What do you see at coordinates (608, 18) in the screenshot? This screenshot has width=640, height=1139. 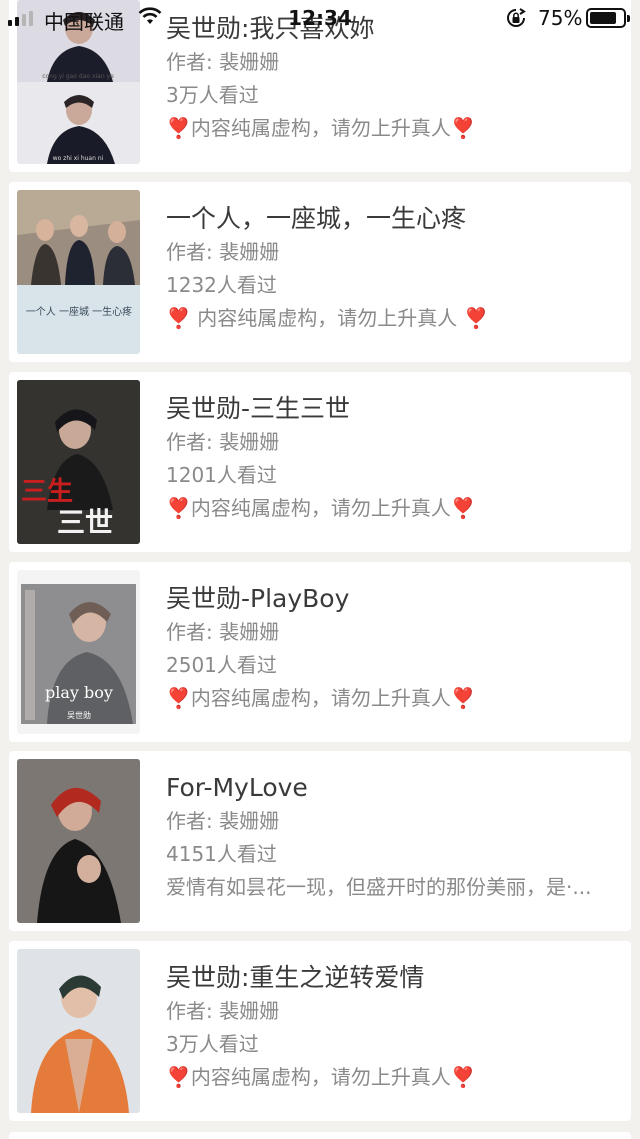 I see `battery-icon` at bounding box center [608, 18].